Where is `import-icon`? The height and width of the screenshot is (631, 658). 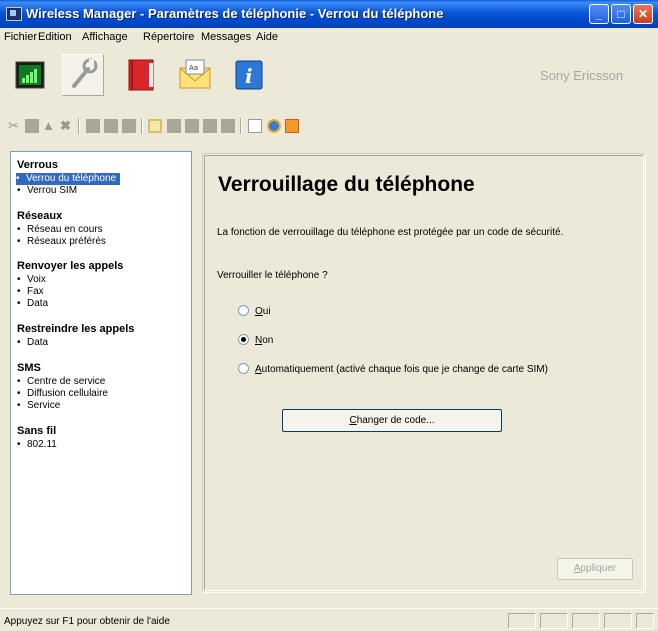
import-icon is located at coordinates (93, 126).